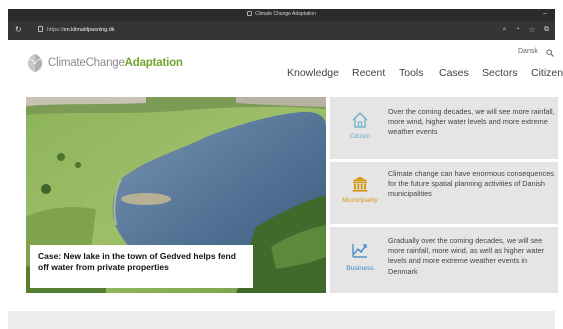 The height and width of the screenshot is (329, 563). I want to click on browser-toolbar: ↻ https://en.klimatilpasning.dk ⌕ ◔ ☆ ⧉, so click(281, 30).